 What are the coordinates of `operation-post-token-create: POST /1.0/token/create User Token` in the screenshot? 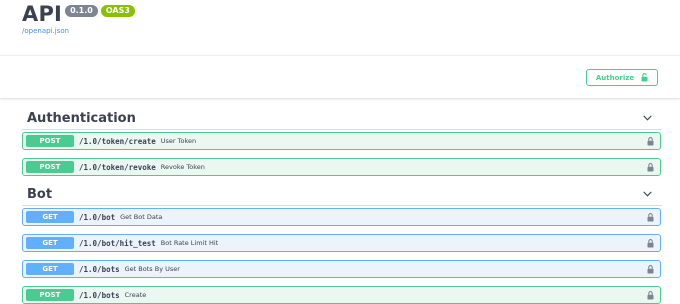 It's located at (341, 141).